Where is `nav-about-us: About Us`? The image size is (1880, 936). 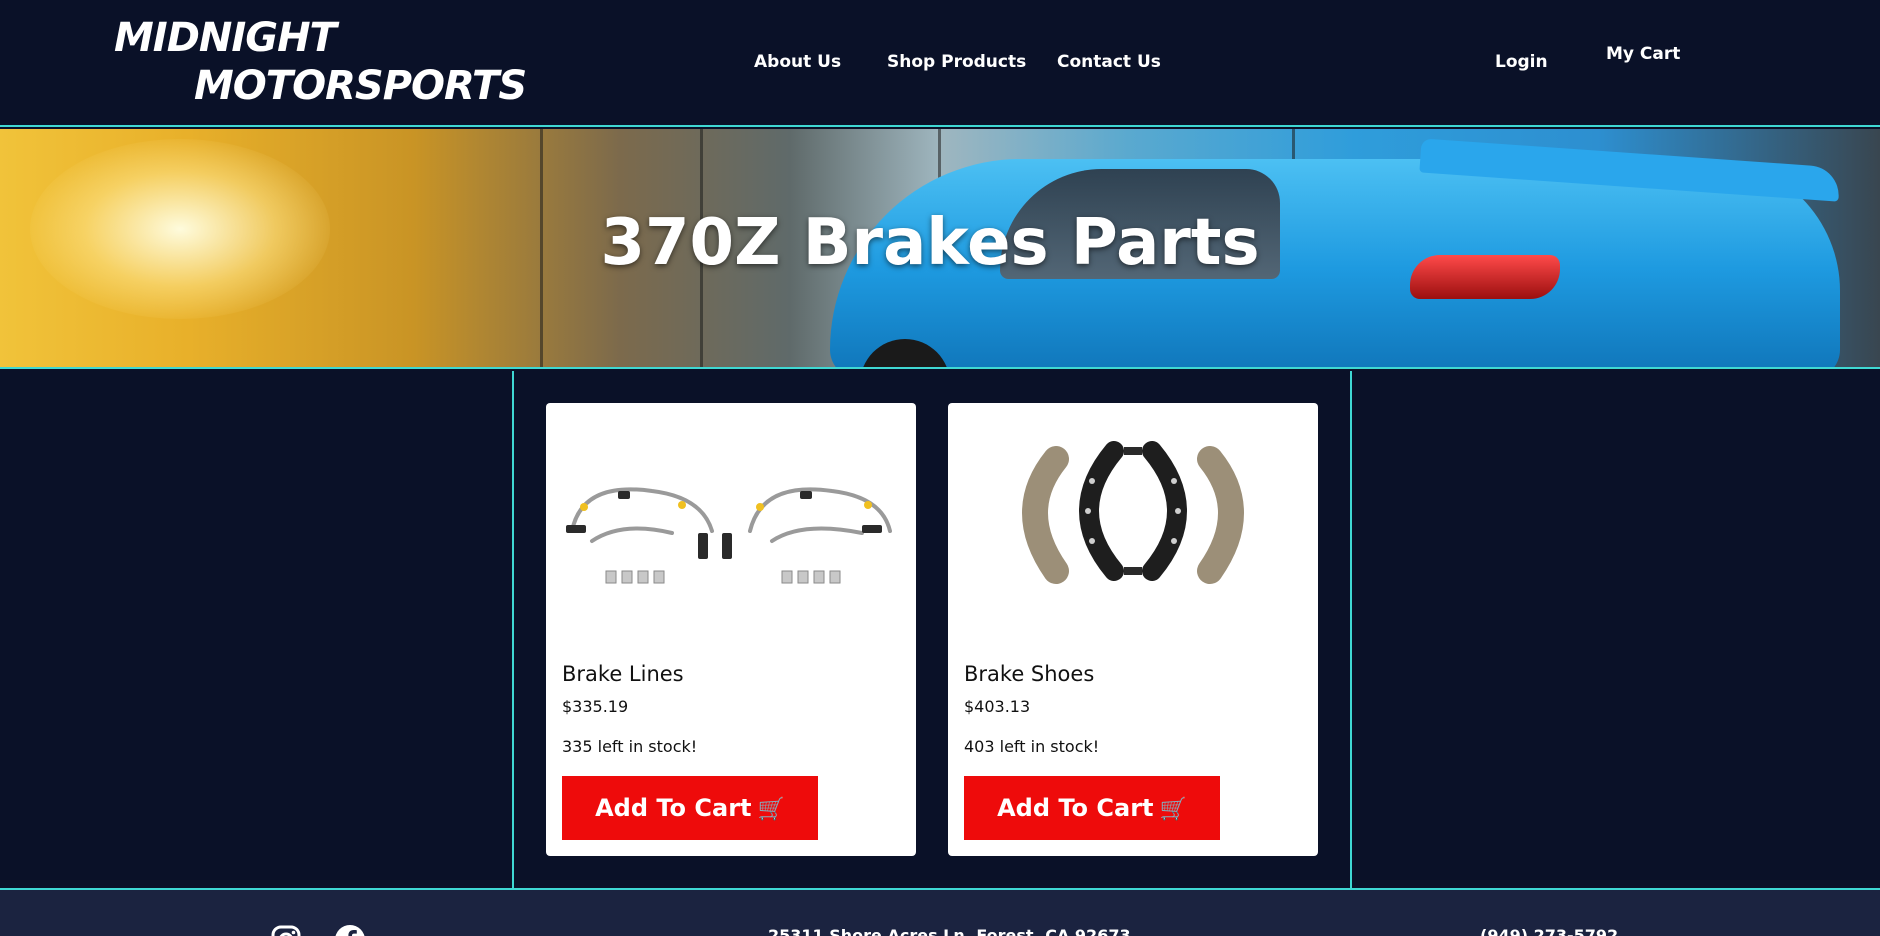
nav-about-us: About Us is located at coordinates (797, 62).